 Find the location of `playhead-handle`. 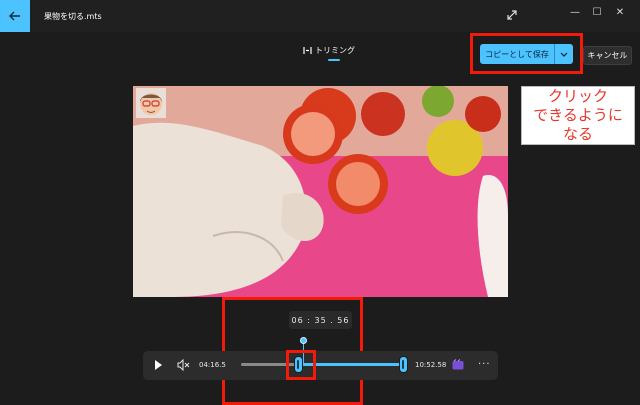

playhead-handle is located at coordinates (303, 340).